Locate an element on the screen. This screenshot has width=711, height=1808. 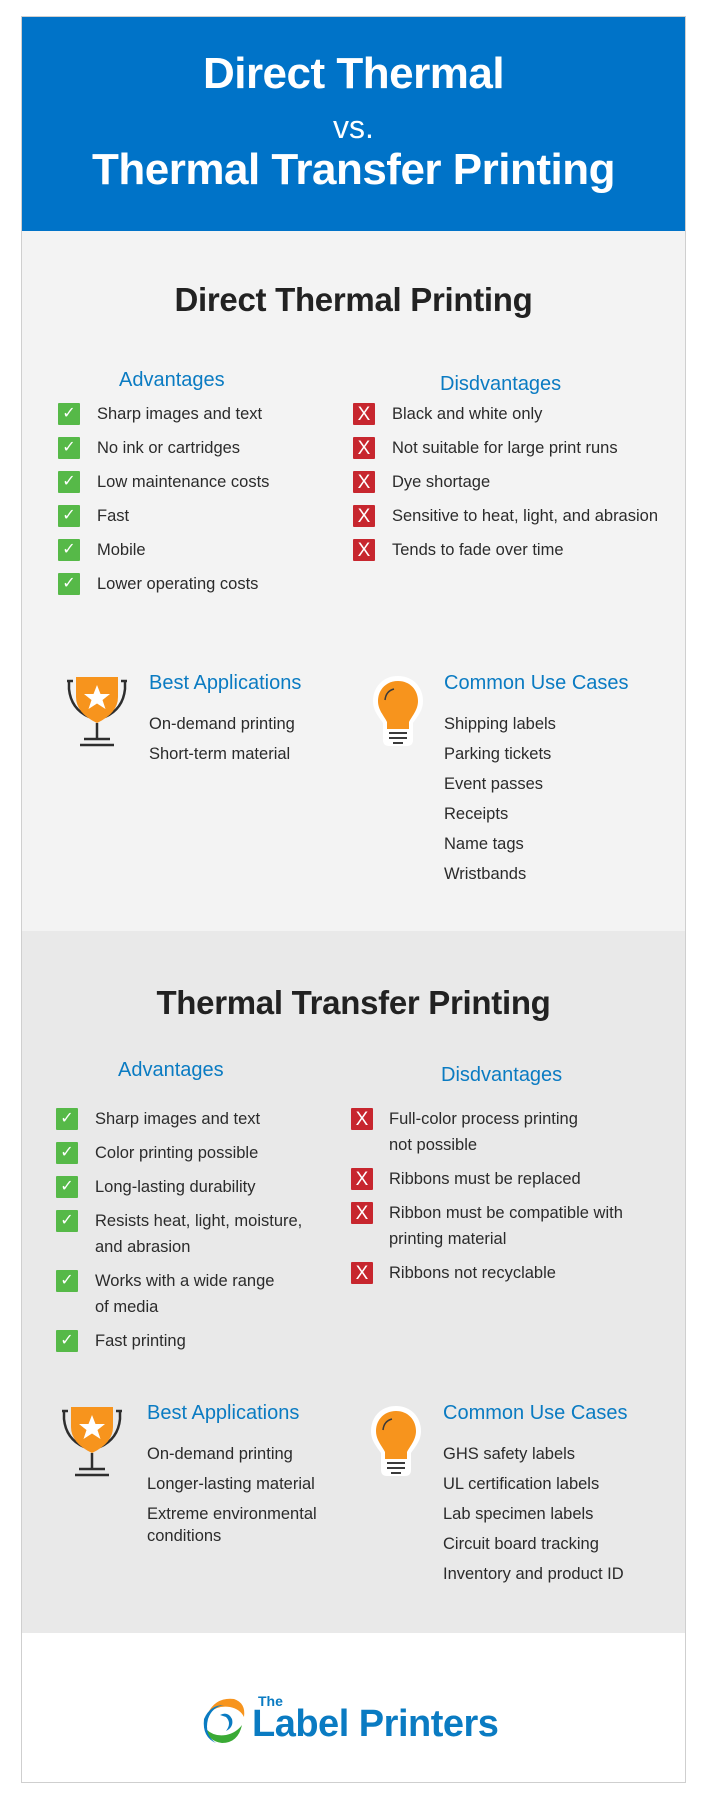
disadvantage-item: X Ribbons not recyclable is located at coordinates (453, 1274).